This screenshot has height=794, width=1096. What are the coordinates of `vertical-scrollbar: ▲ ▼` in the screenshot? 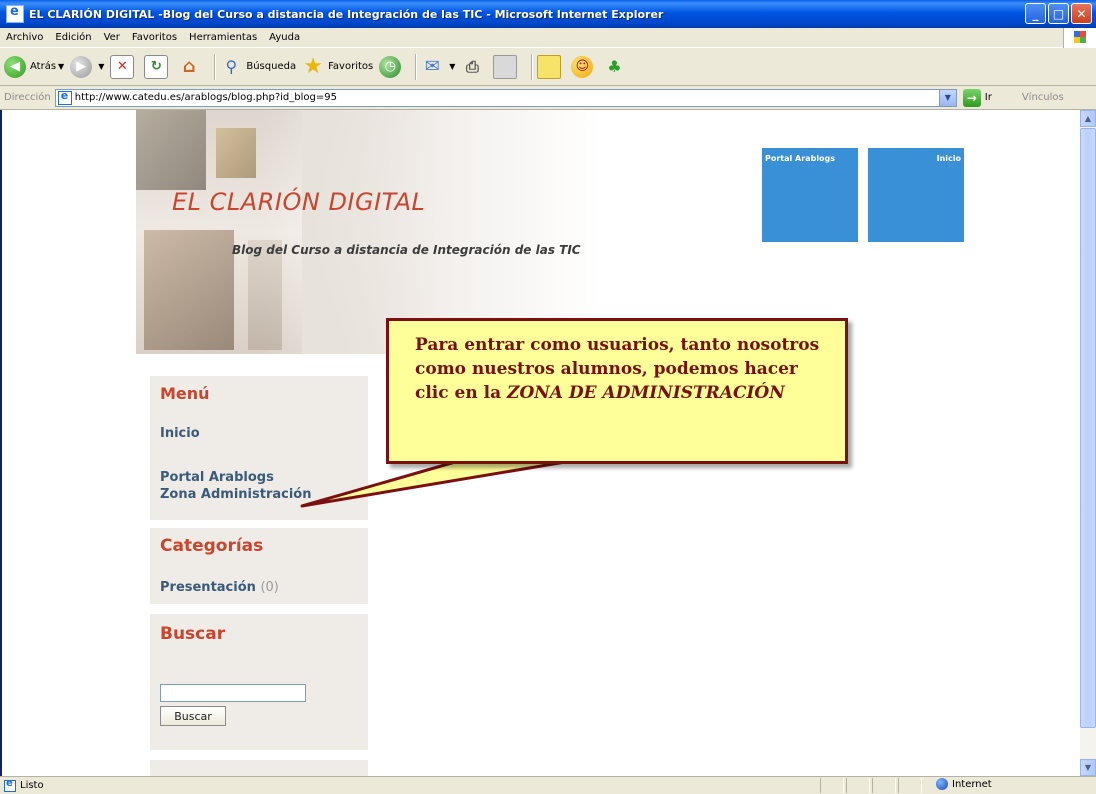 It's located at (1088, 443).